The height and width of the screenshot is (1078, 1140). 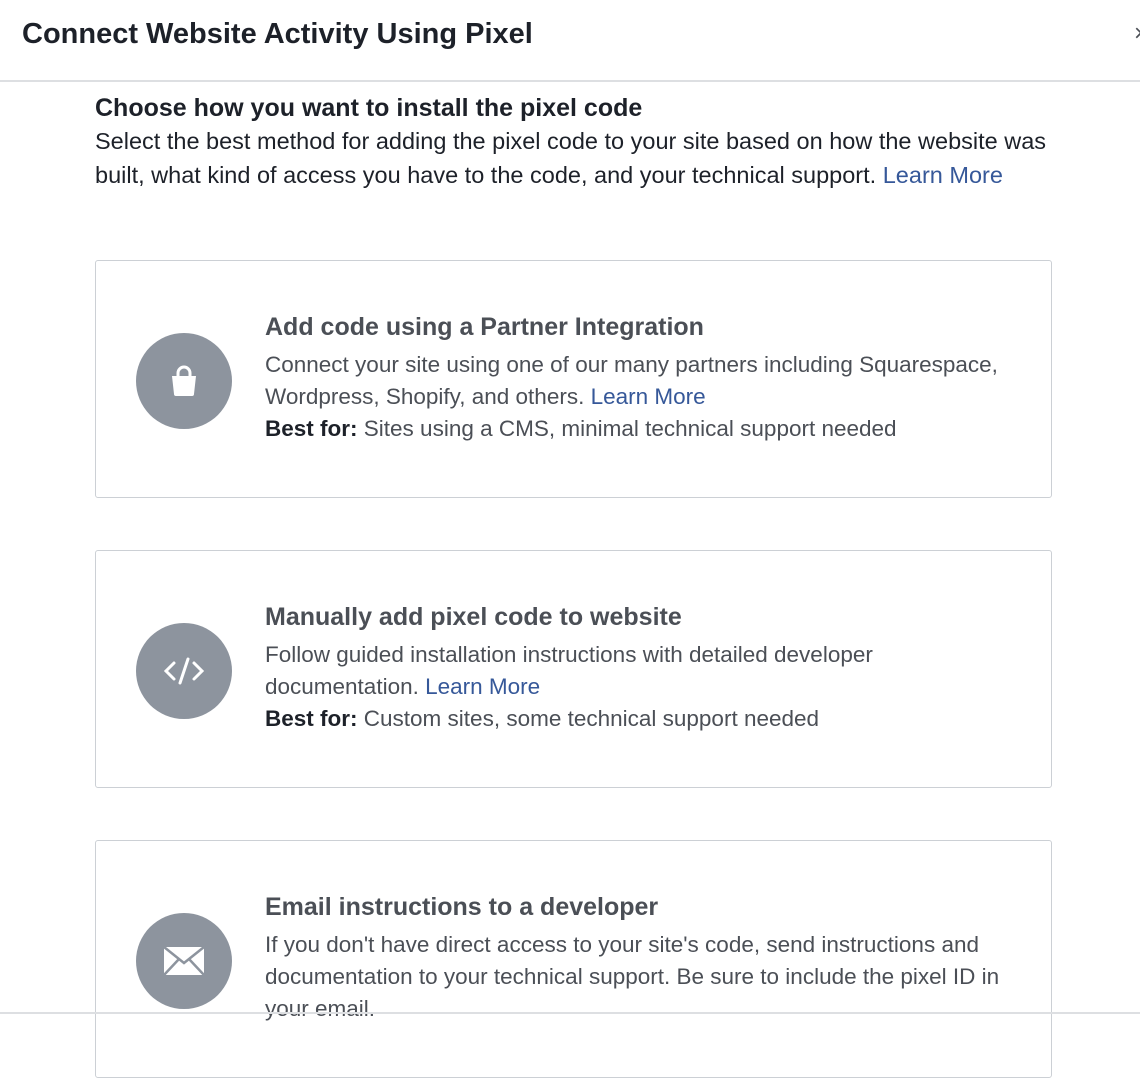 What do you see at coordinates (277, 34) in the screenshot?
I see `dialog-title: Connect Website Activity Using Pixel` at bounding box center [277, 34].